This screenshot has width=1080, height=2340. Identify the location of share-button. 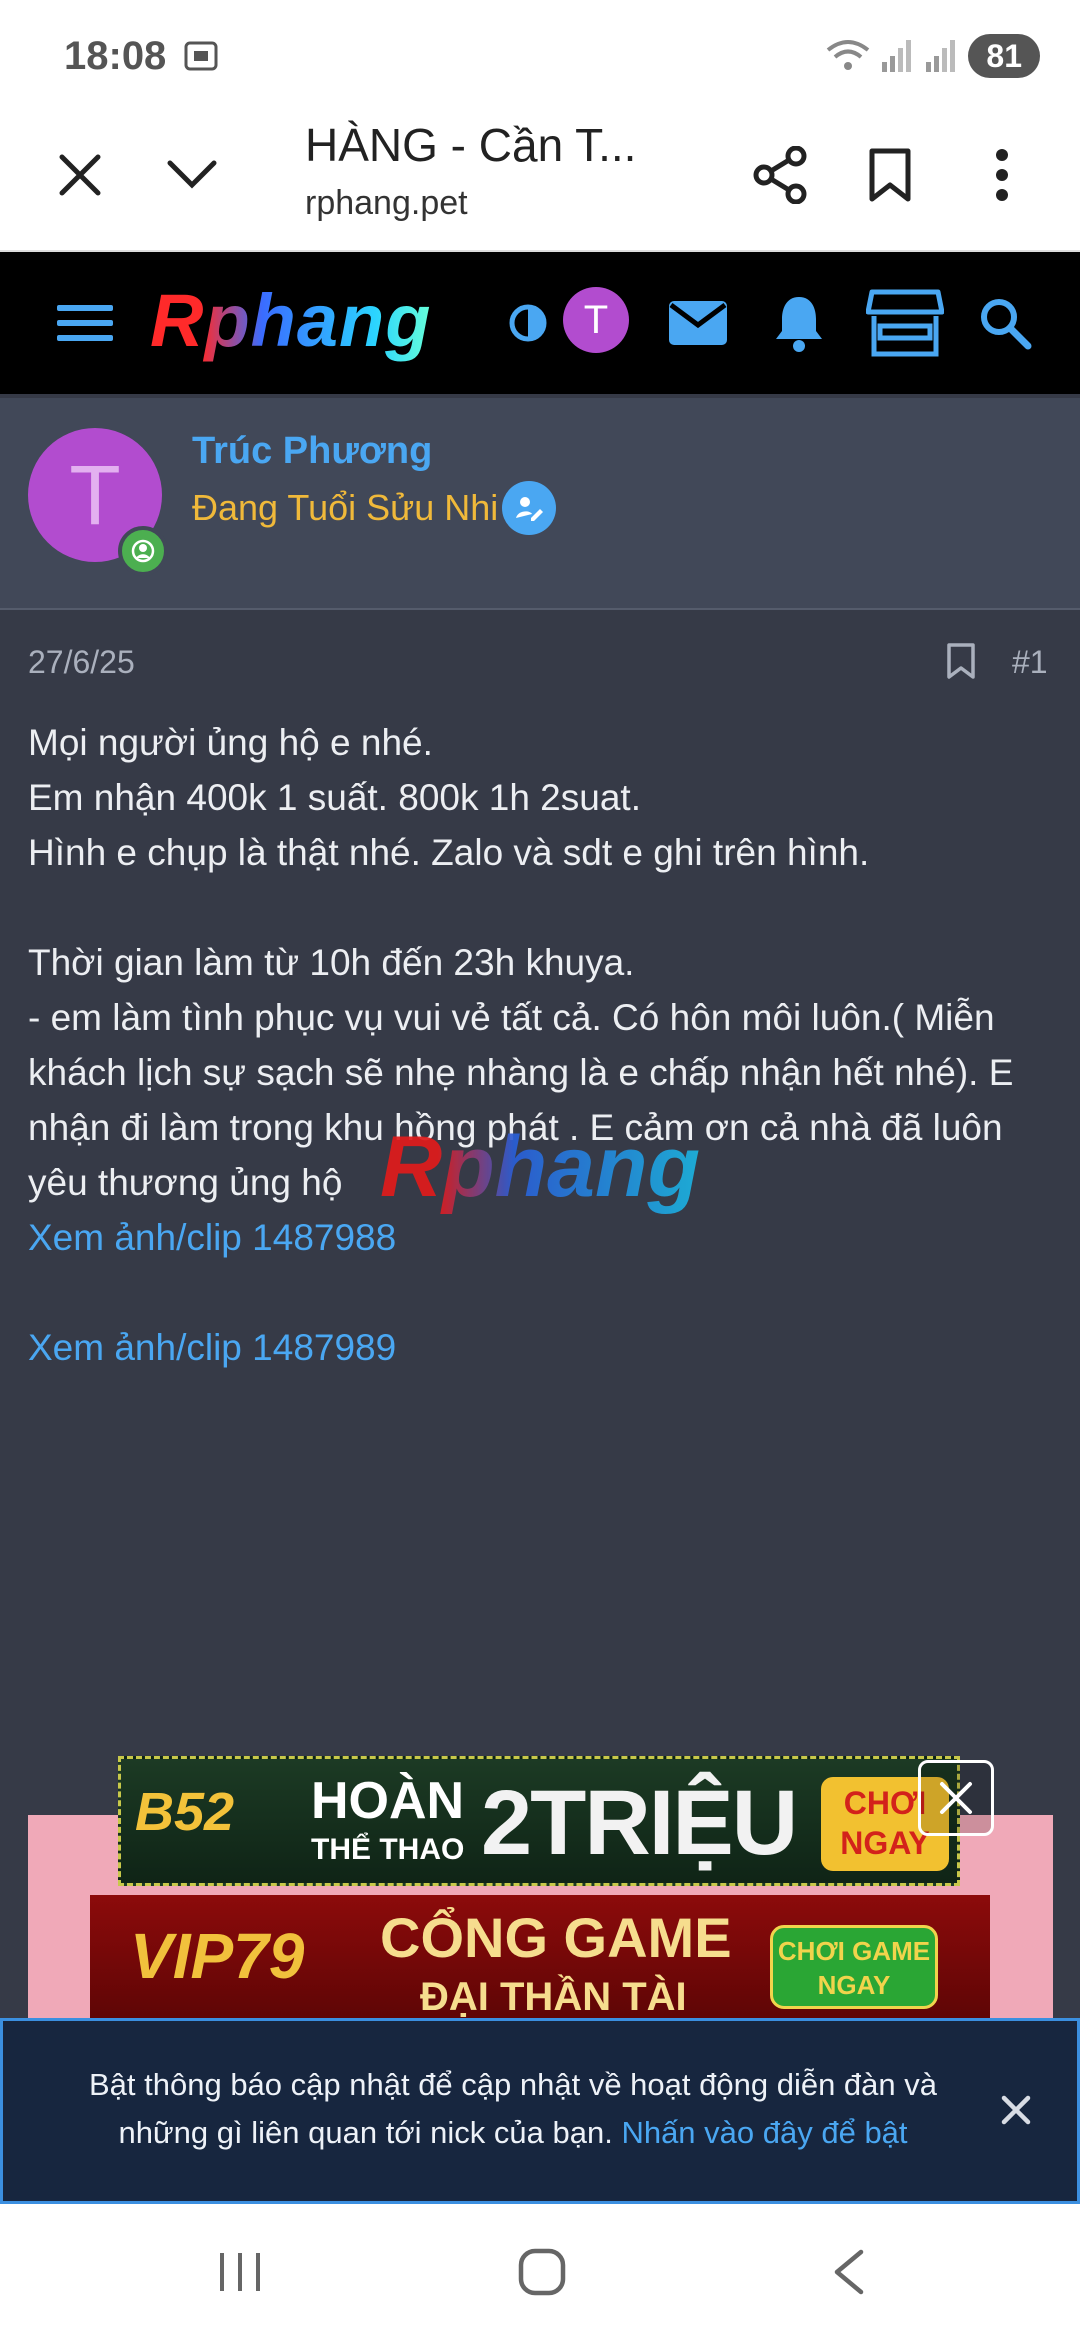
(780, 175).